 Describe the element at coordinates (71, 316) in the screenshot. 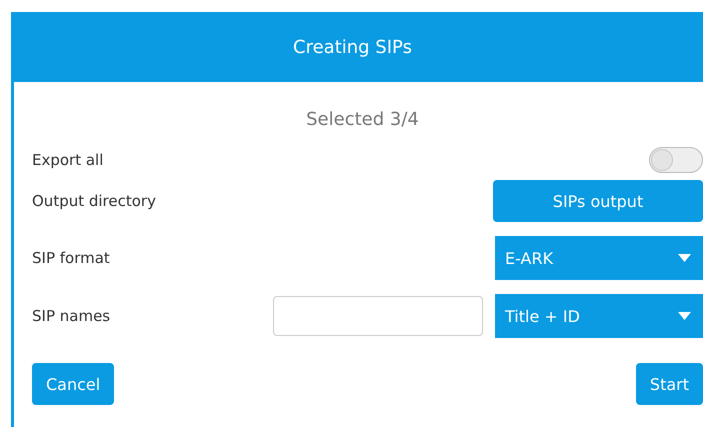

I see `field-label: SIP names` at that location.